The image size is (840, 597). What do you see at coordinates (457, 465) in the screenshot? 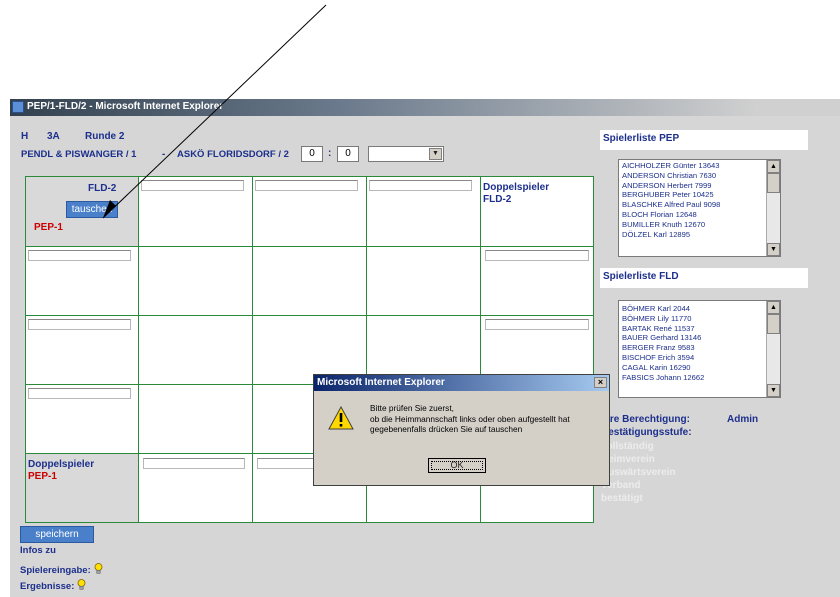
I see `ok-button: OK` at bounding box center [457, 465].